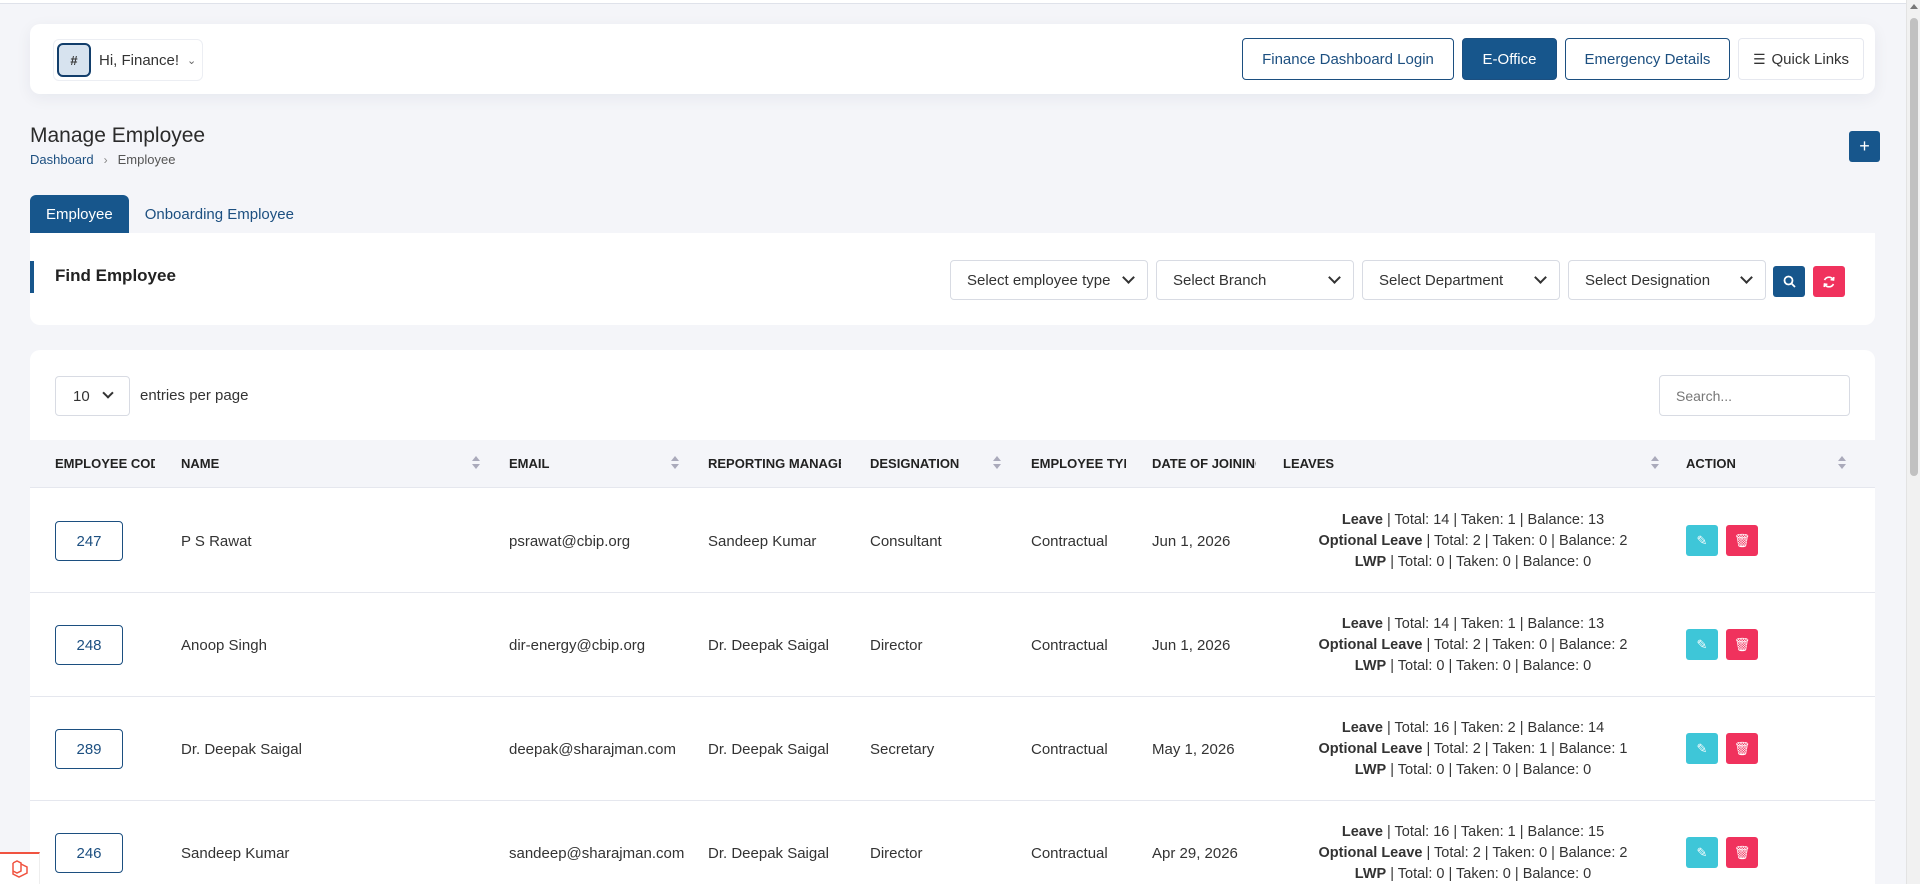 The width and height of the screenshot is (1920, 884). What do you see at coordinates (1493, 623) in the screenshot?
I see `leave-values: | Total: 14 | Taken: 1 | Balance: 13` at bounding box center [1493, 623].